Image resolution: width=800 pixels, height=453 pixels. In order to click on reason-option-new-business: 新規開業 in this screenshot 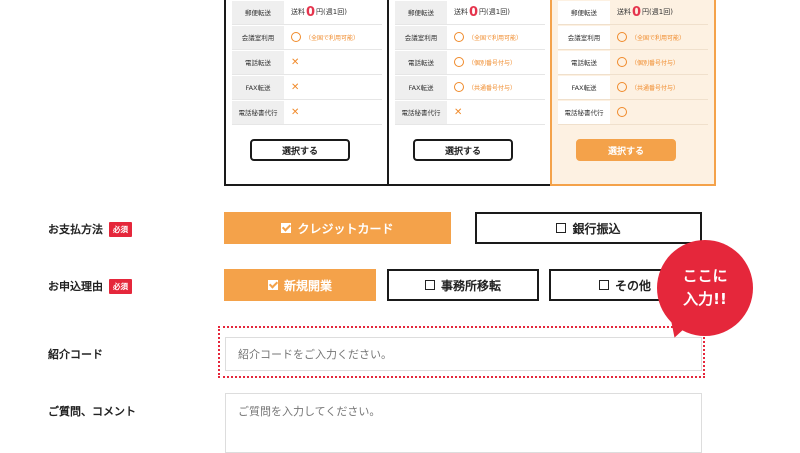, I will do `click(300, 285)`.